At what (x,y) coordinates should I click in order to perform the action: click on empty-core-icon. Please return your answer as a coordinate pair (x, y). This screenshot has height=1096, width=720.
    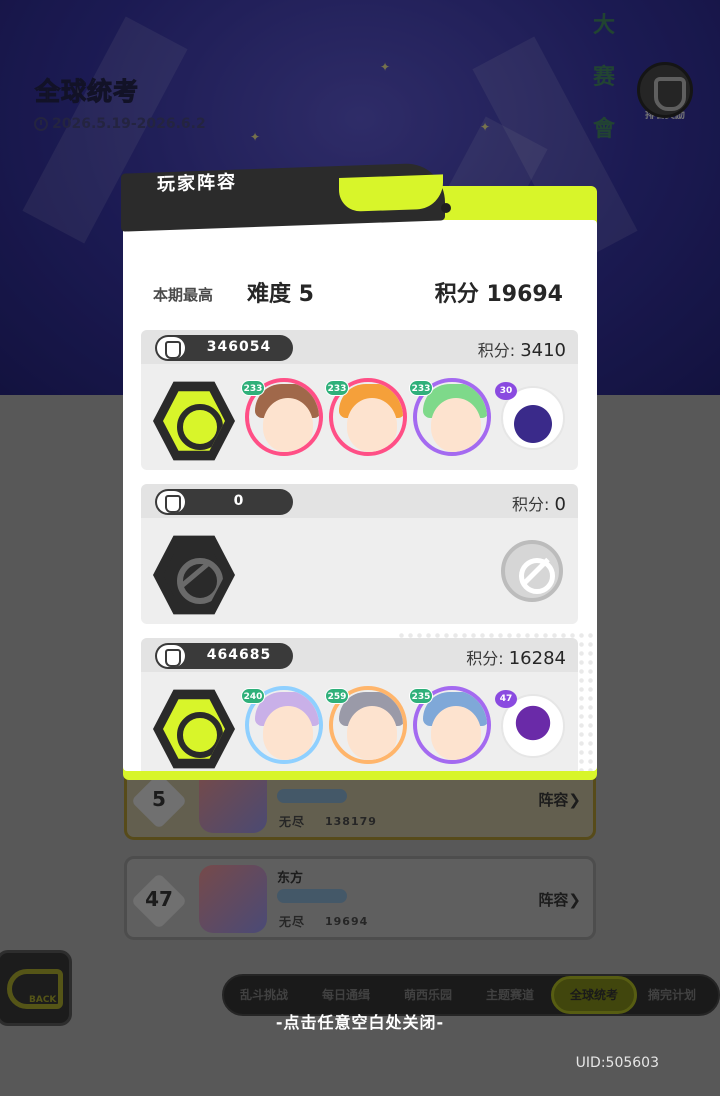
    Looking at the image, I should click on (194, 575).